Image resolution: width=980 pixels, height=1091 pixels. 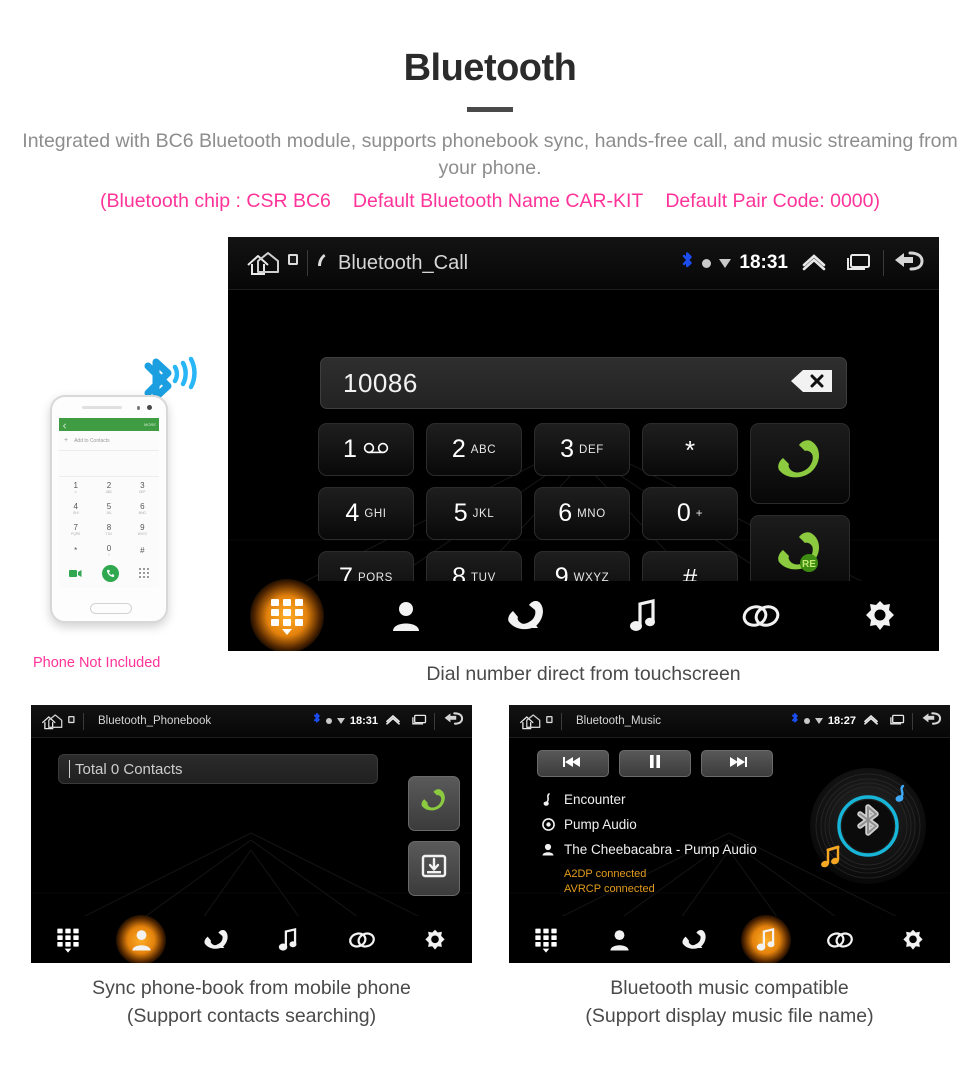 I want to click on previous-button, so click(x=573, y=763).